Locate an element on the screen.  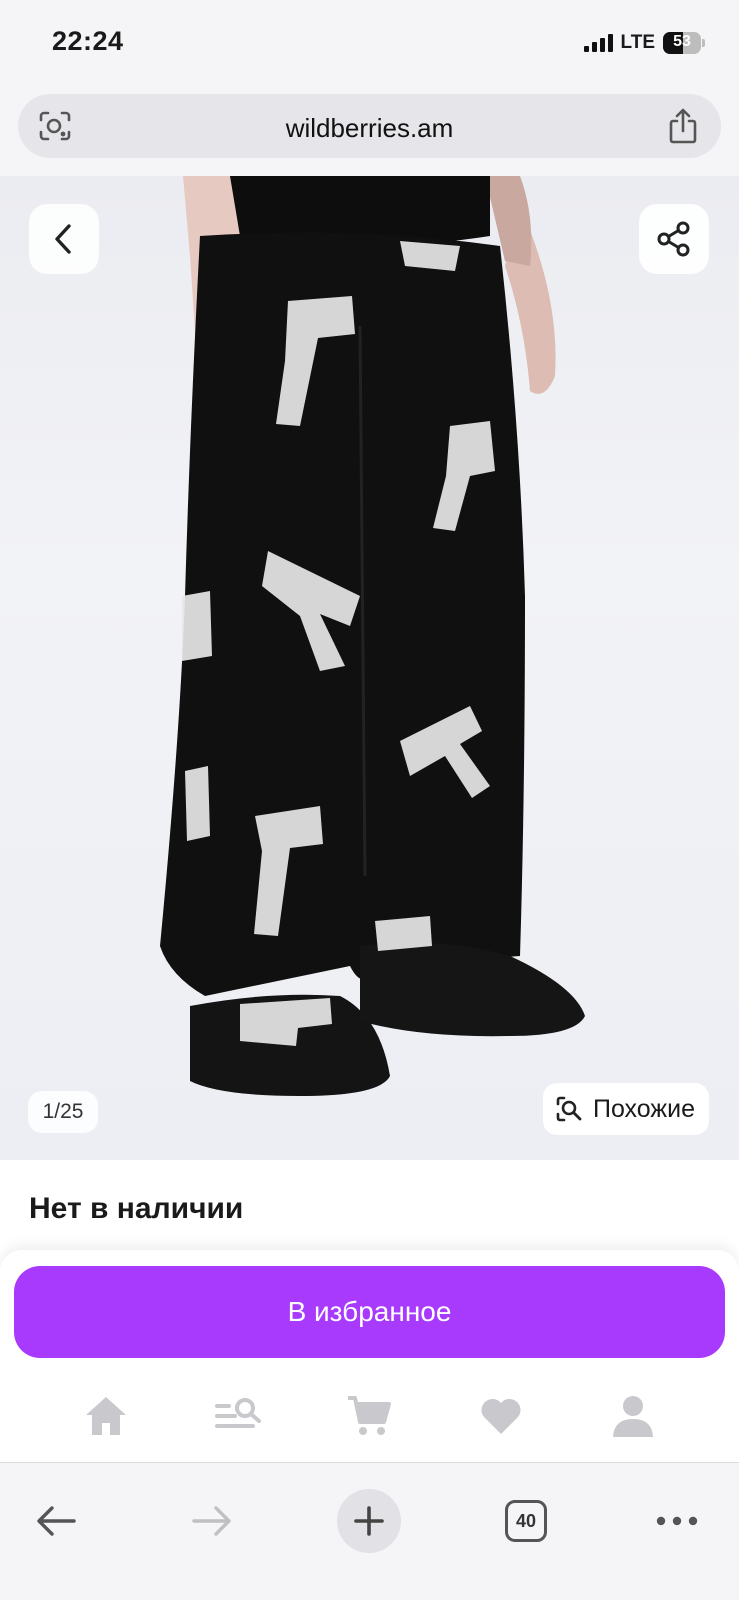
more-menu-button is located at coordinates (677, 1521).